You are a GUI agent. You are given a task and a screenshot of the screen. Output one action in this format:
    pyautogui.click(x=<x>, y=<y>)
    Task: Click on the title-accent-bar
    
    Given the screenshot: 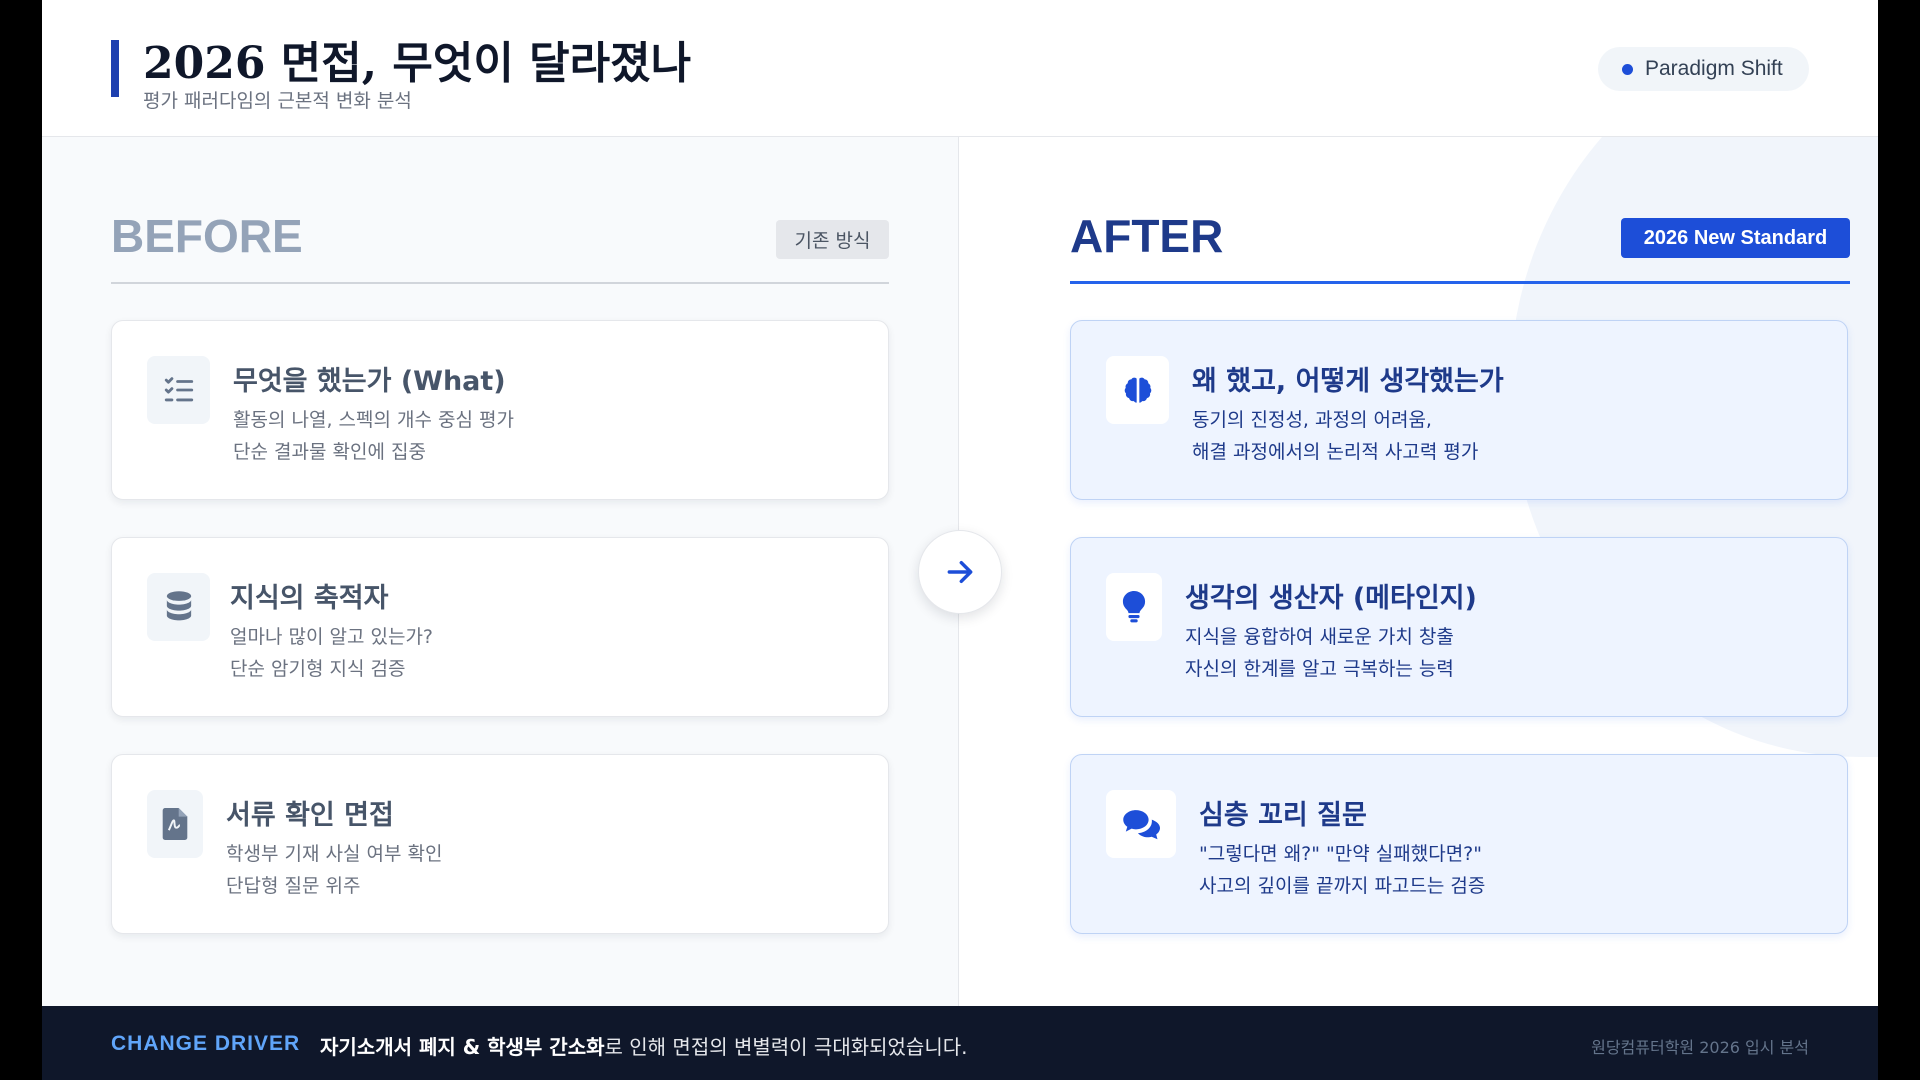 What is the action you would take?
    pyautogui.click(x=115, y=68)
    